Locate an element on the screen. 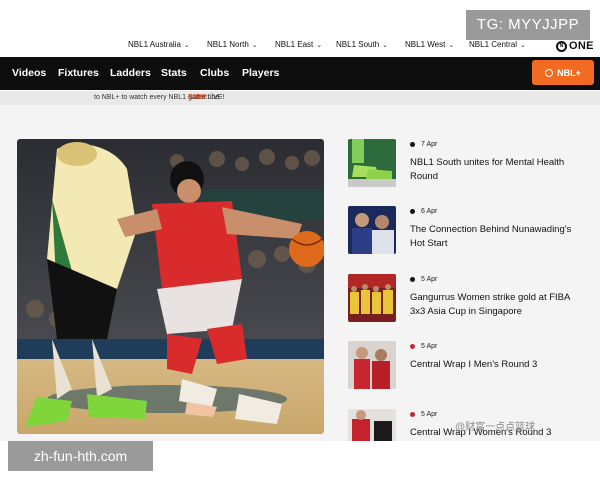  nbl-plus-label: NBL+ is located at coordinates (569, 72).